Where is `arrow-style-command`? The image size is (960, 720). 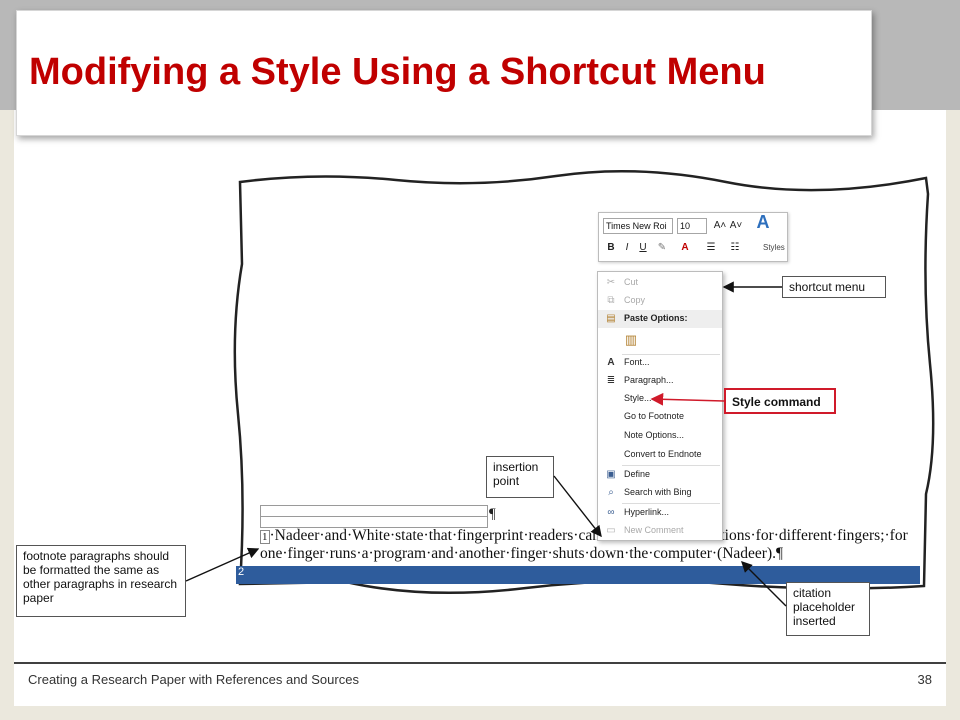 arrow-style-command is located at coordinates (687, 399).